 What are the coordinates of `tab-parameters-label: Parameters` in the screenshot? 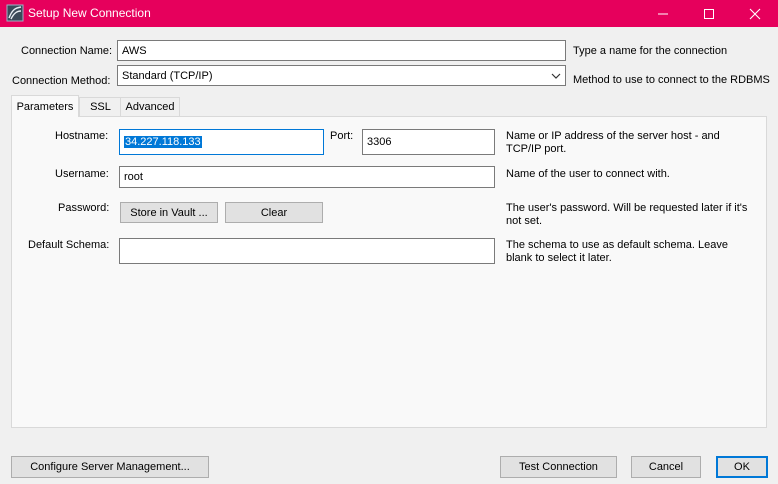 It's located at (45, 106).